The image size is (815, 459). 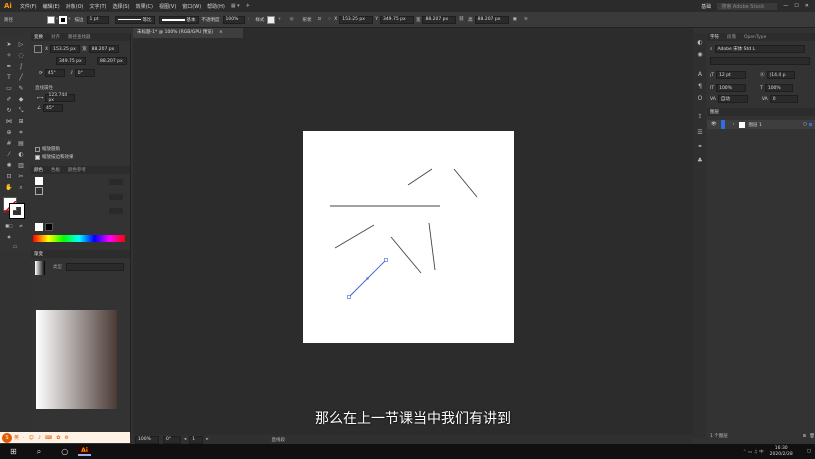 What do you see at coordinates (796, 6) in the screenshot?
I see `maximize-icon: ☐` at bounding box center [796, 6].